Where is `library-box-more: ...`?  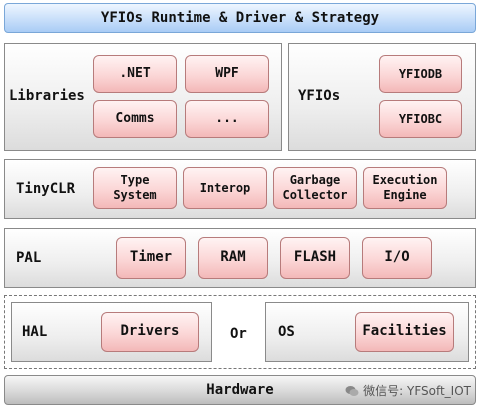 library-box-more: ... is located at coordinates (227, 119).